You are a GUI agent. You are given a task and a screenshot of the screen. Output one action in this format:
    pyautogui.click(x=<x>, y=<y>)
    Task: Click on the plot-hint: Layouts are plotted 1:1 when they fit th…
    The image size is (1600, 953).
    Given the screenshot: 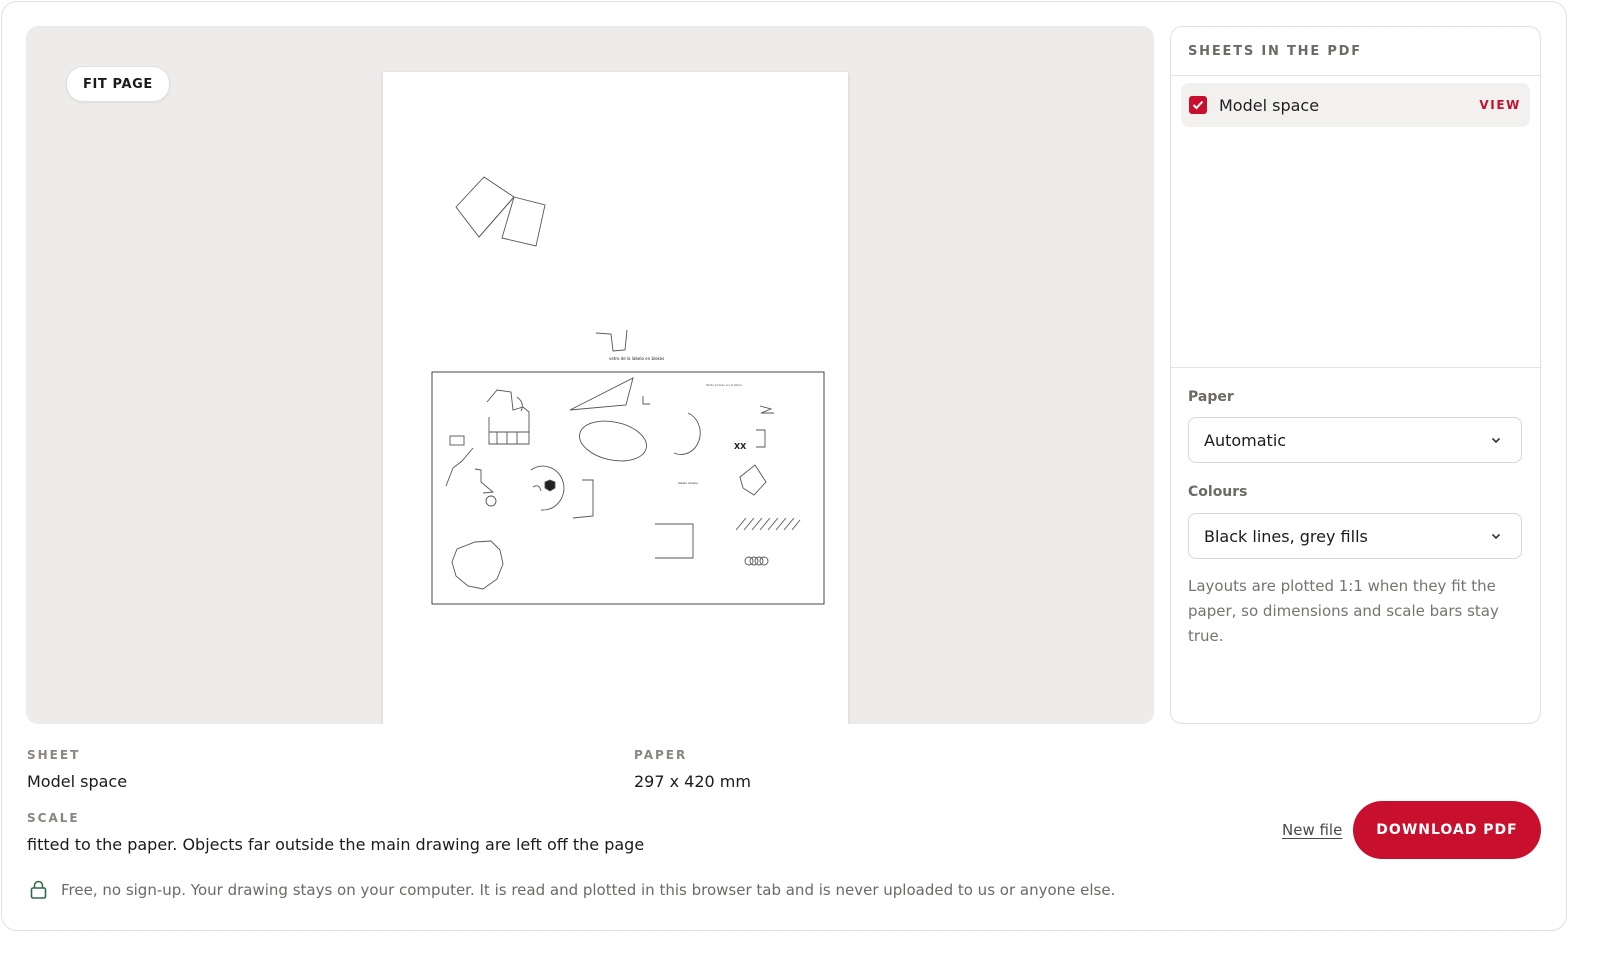 What is the action you would take?
    pyautogui.click(x=1343, y=611)
    